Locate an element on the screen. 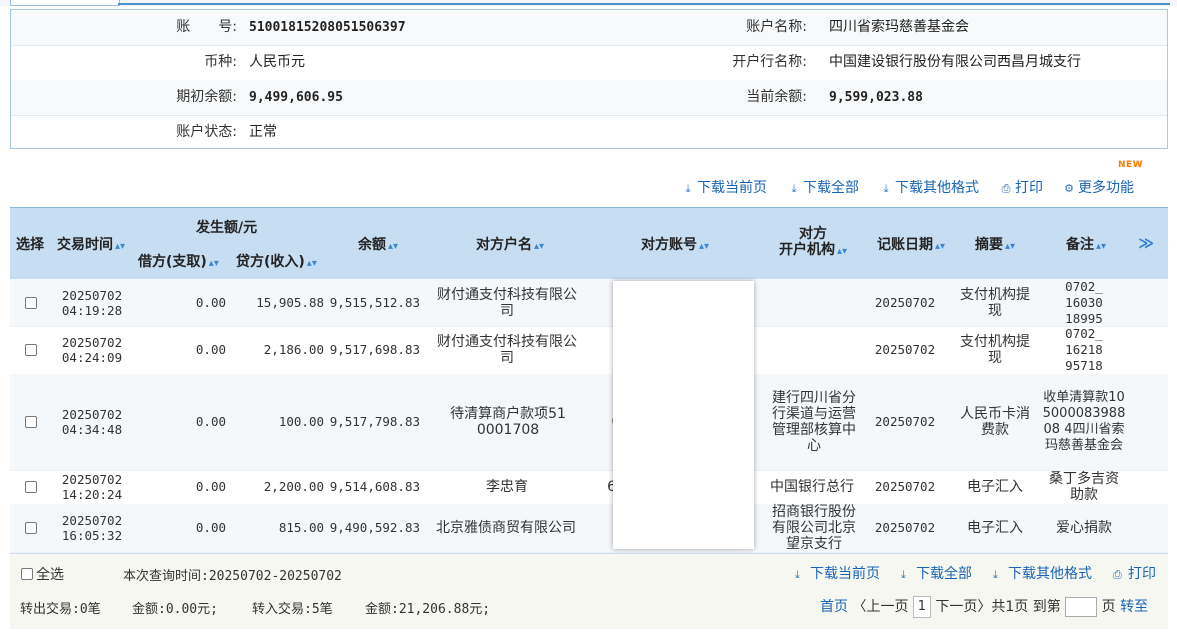  row-remark: 0702_1621895718 is located at coordinates (1084, 349).